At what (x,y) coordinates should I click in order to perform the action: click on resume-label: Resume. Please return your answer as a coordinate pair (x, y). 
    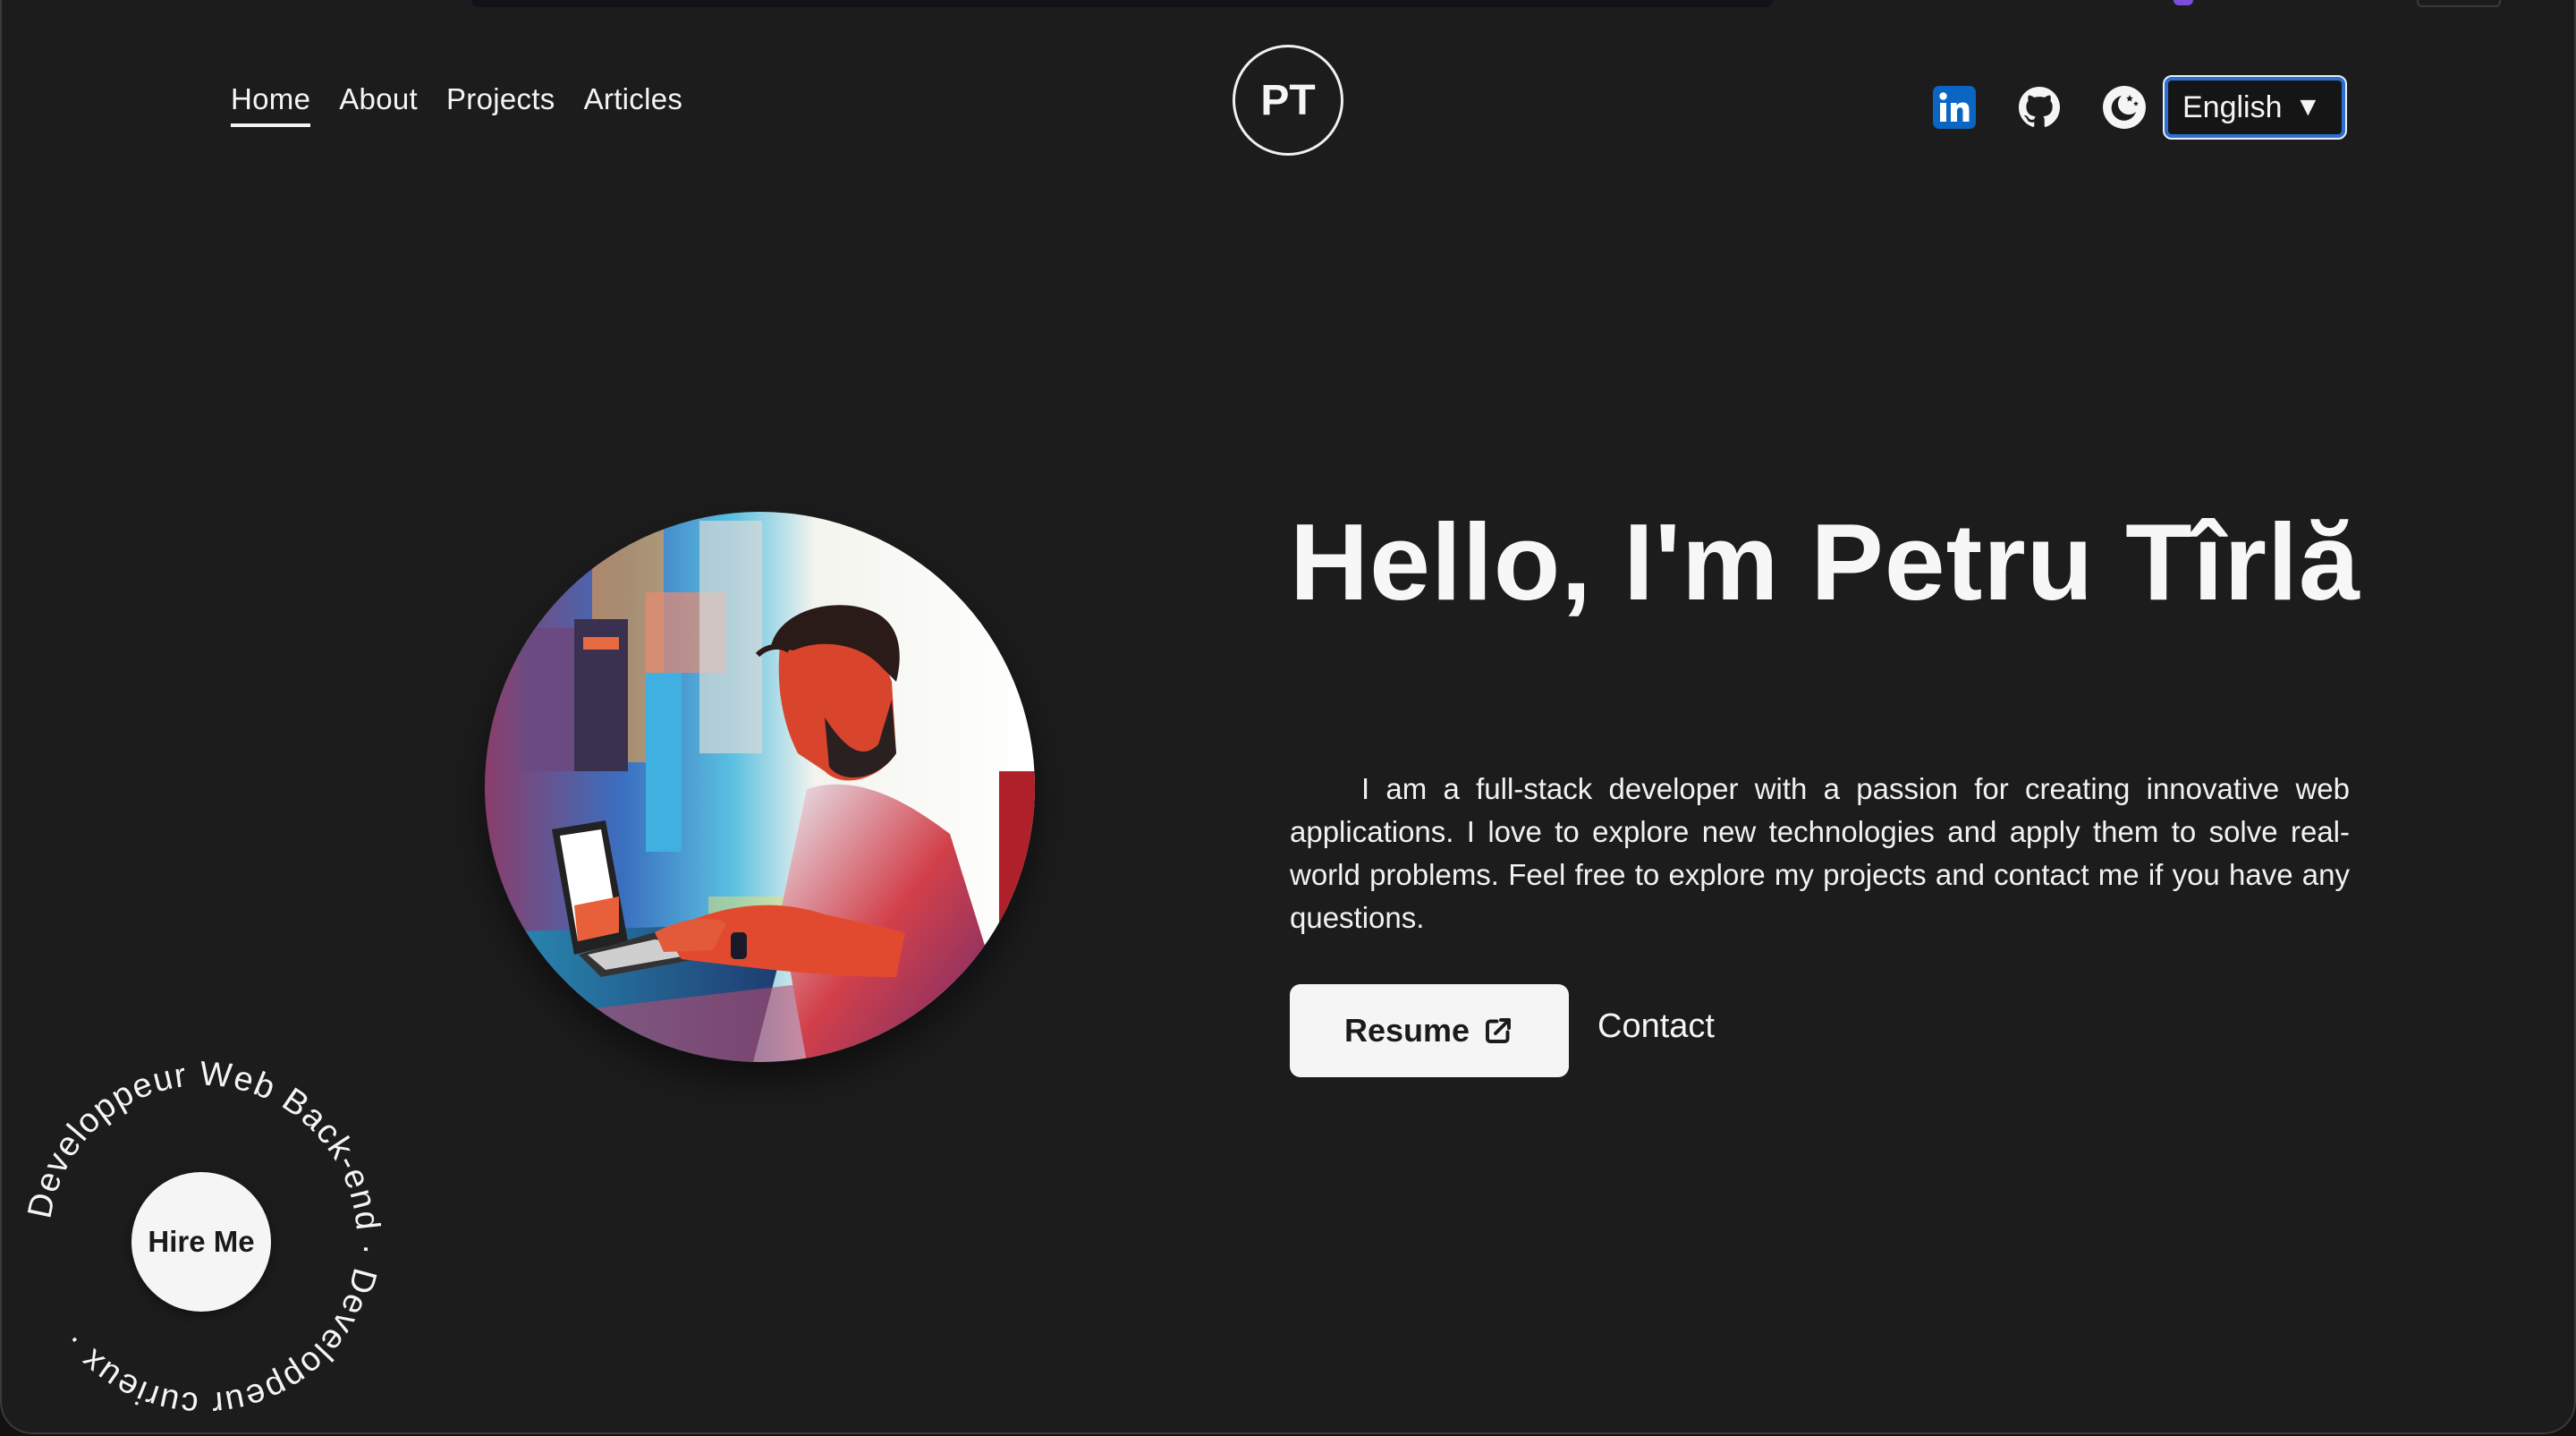
    Looking at the image, I should click on (1406, 1030).